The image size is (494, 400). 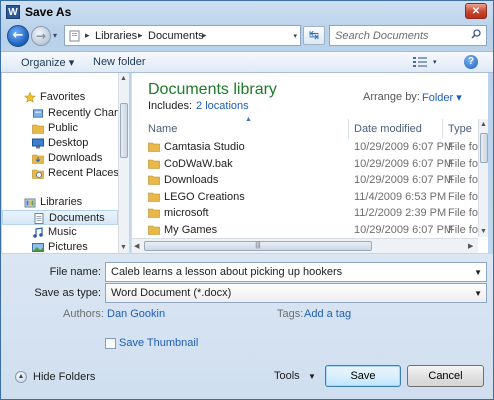 I want to click on address-bar: ▸ Libraries ▸ Documents ▸ ▾, so click(x=182, y=35).